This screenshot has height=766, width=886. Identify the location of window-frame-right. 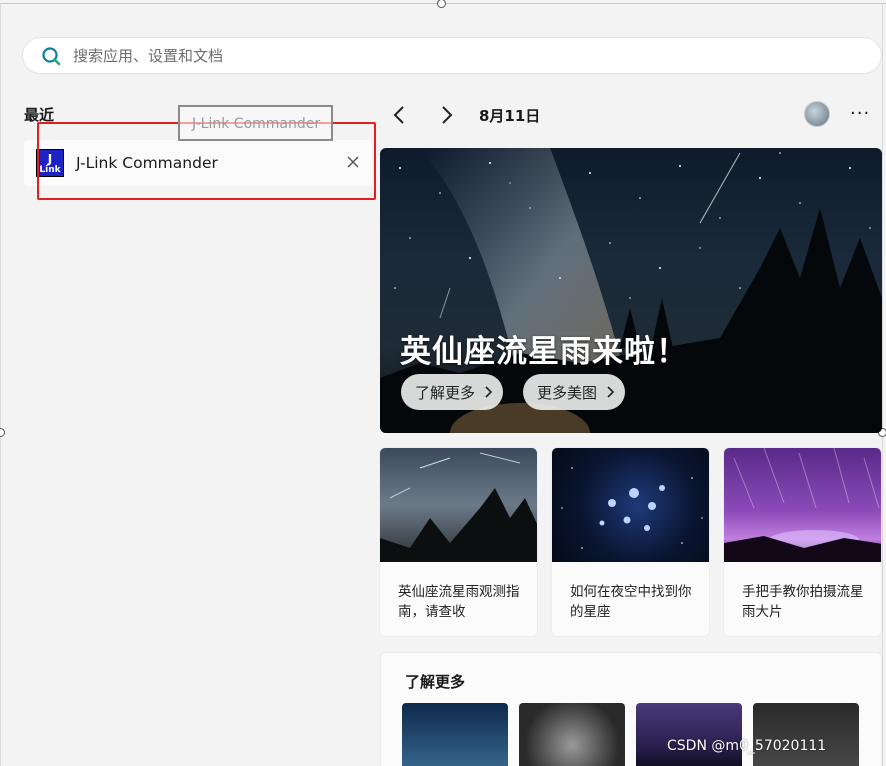
(882, 384).